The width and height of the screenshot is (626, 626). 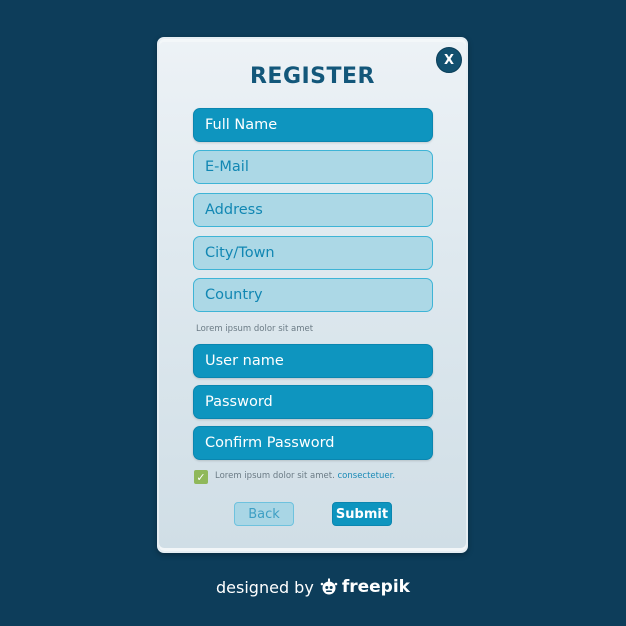 What do you see at coordinates (227, 167) in the screenshot?
I see `field-label: E-Mail` at bounding box center [227, 167].